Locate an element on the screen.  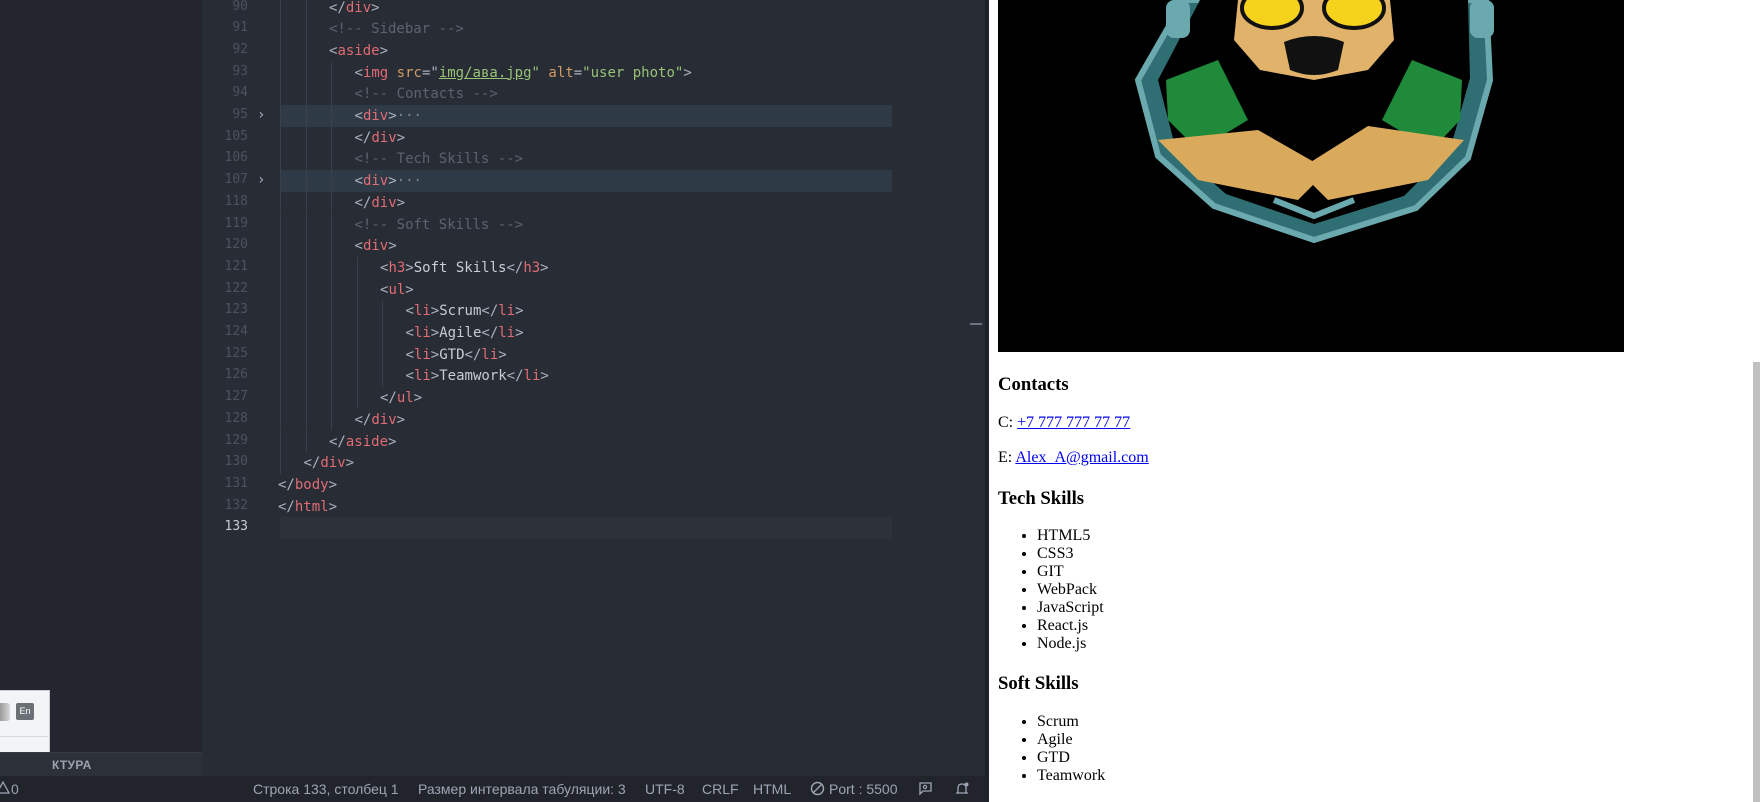
cursor-position: Строка 133, столбец 1 is located at coordinates (326, 789).